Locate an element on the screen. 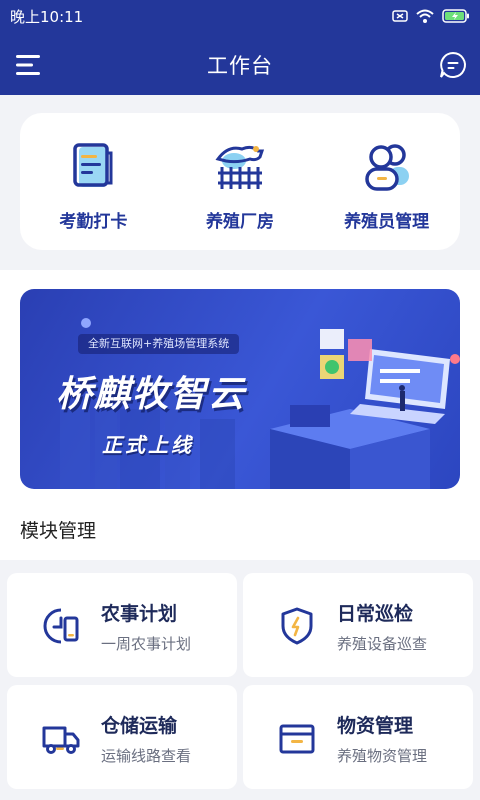  quick-action-staff: 养殖员管理 is located at coordinates (386, 181).